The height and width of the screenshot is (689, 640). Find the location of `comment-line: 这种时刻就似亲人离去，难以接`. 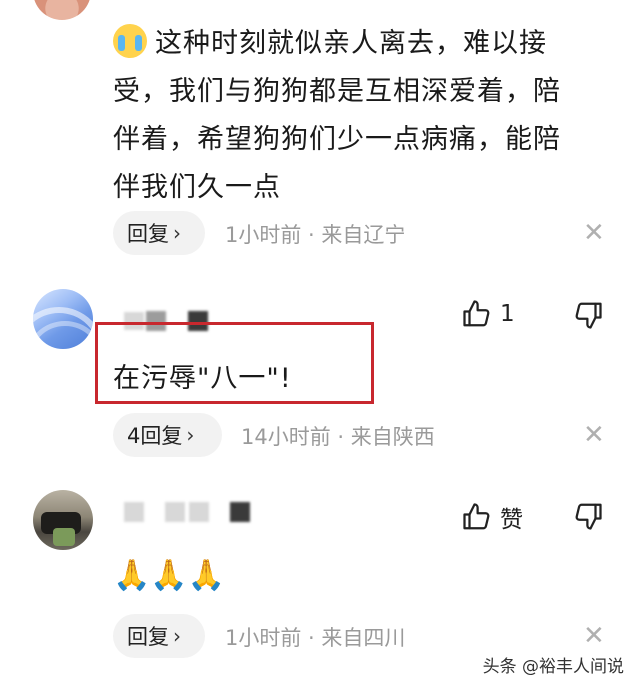

comment-line: 这种时刻就似亲人离去，难以接 is located at coordinates (363, 44).